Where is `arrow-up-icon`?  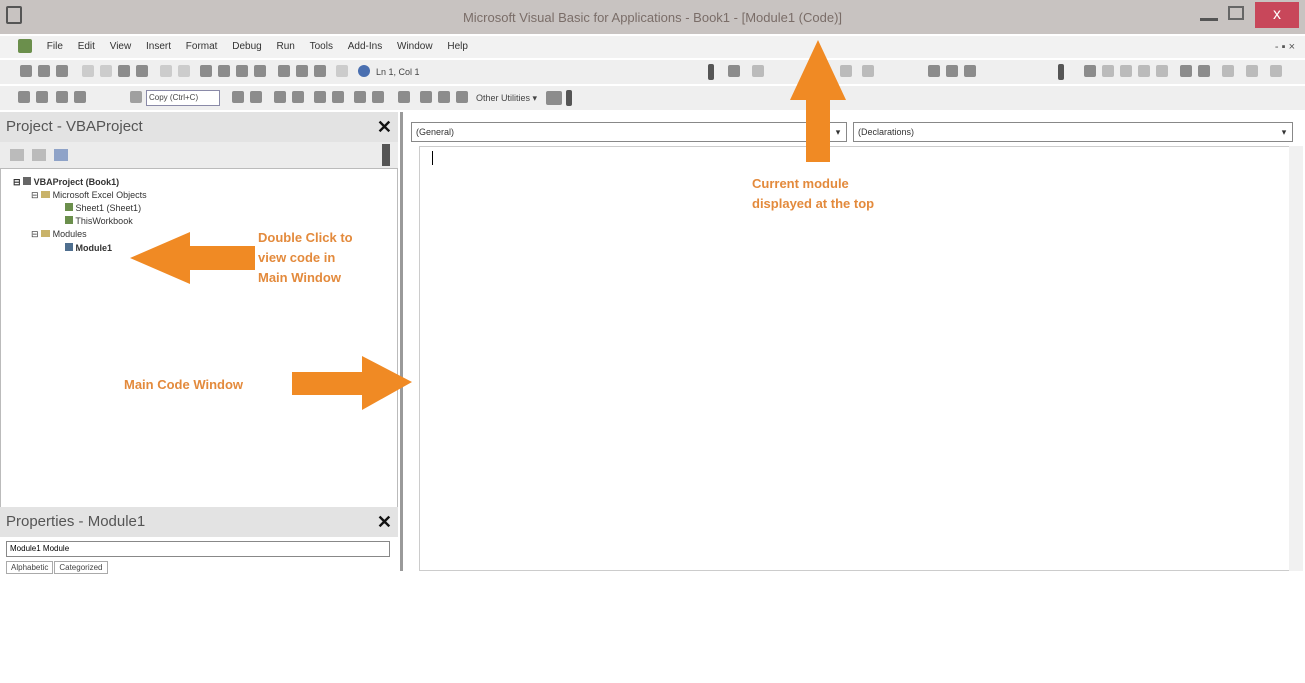
arrow-up-icon is located at coordinates (818, 101).